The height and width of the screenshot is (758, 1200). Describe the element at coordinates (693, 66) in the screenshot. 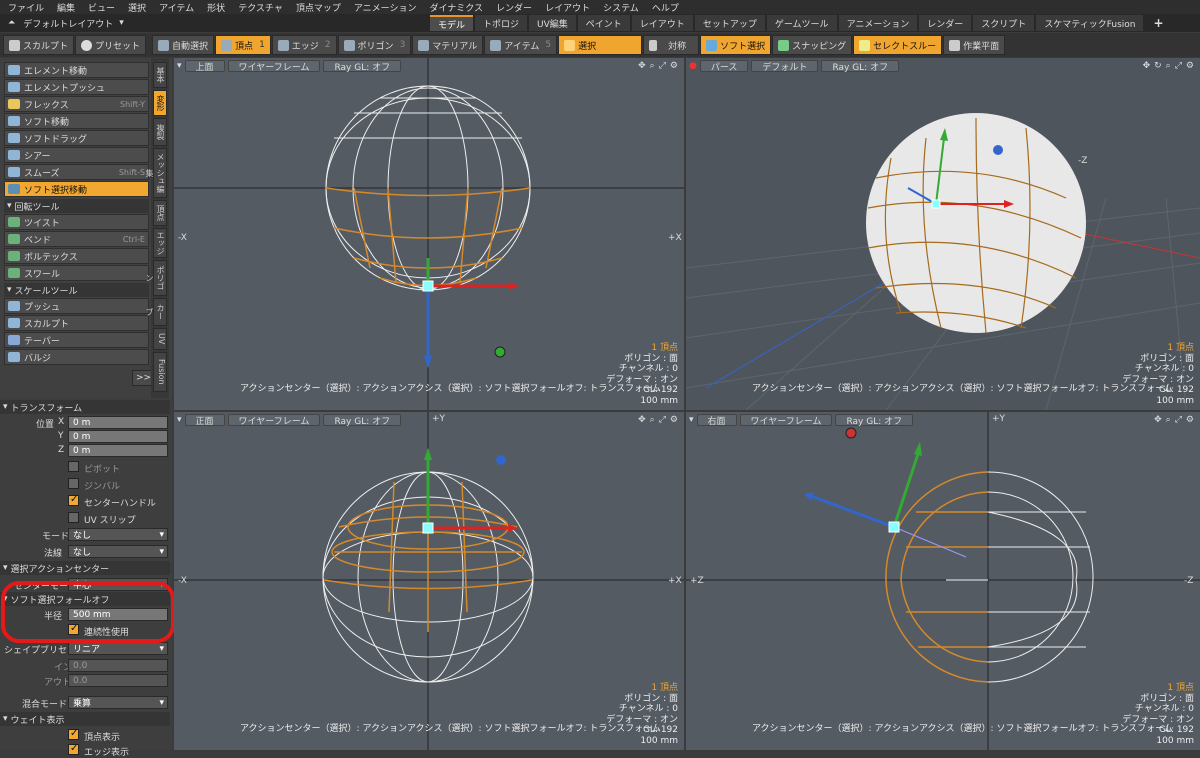

I see `viewport-menu-icon: ●` at that location.